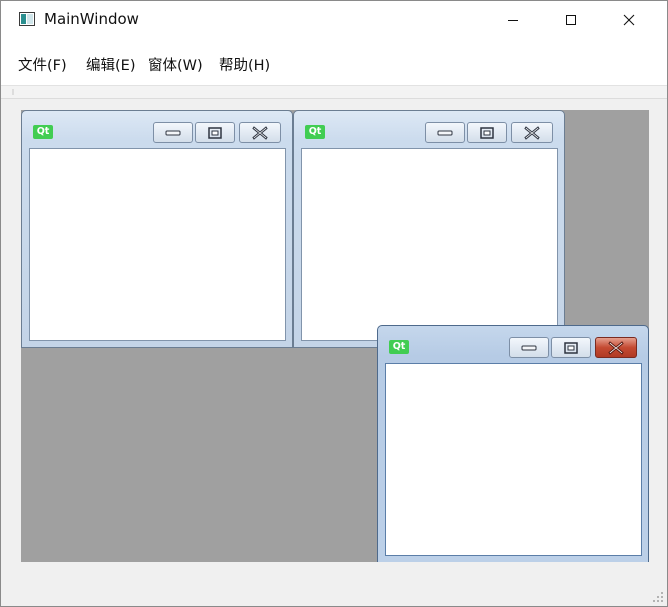  I want to click on tool-bar, so click(334, 92).